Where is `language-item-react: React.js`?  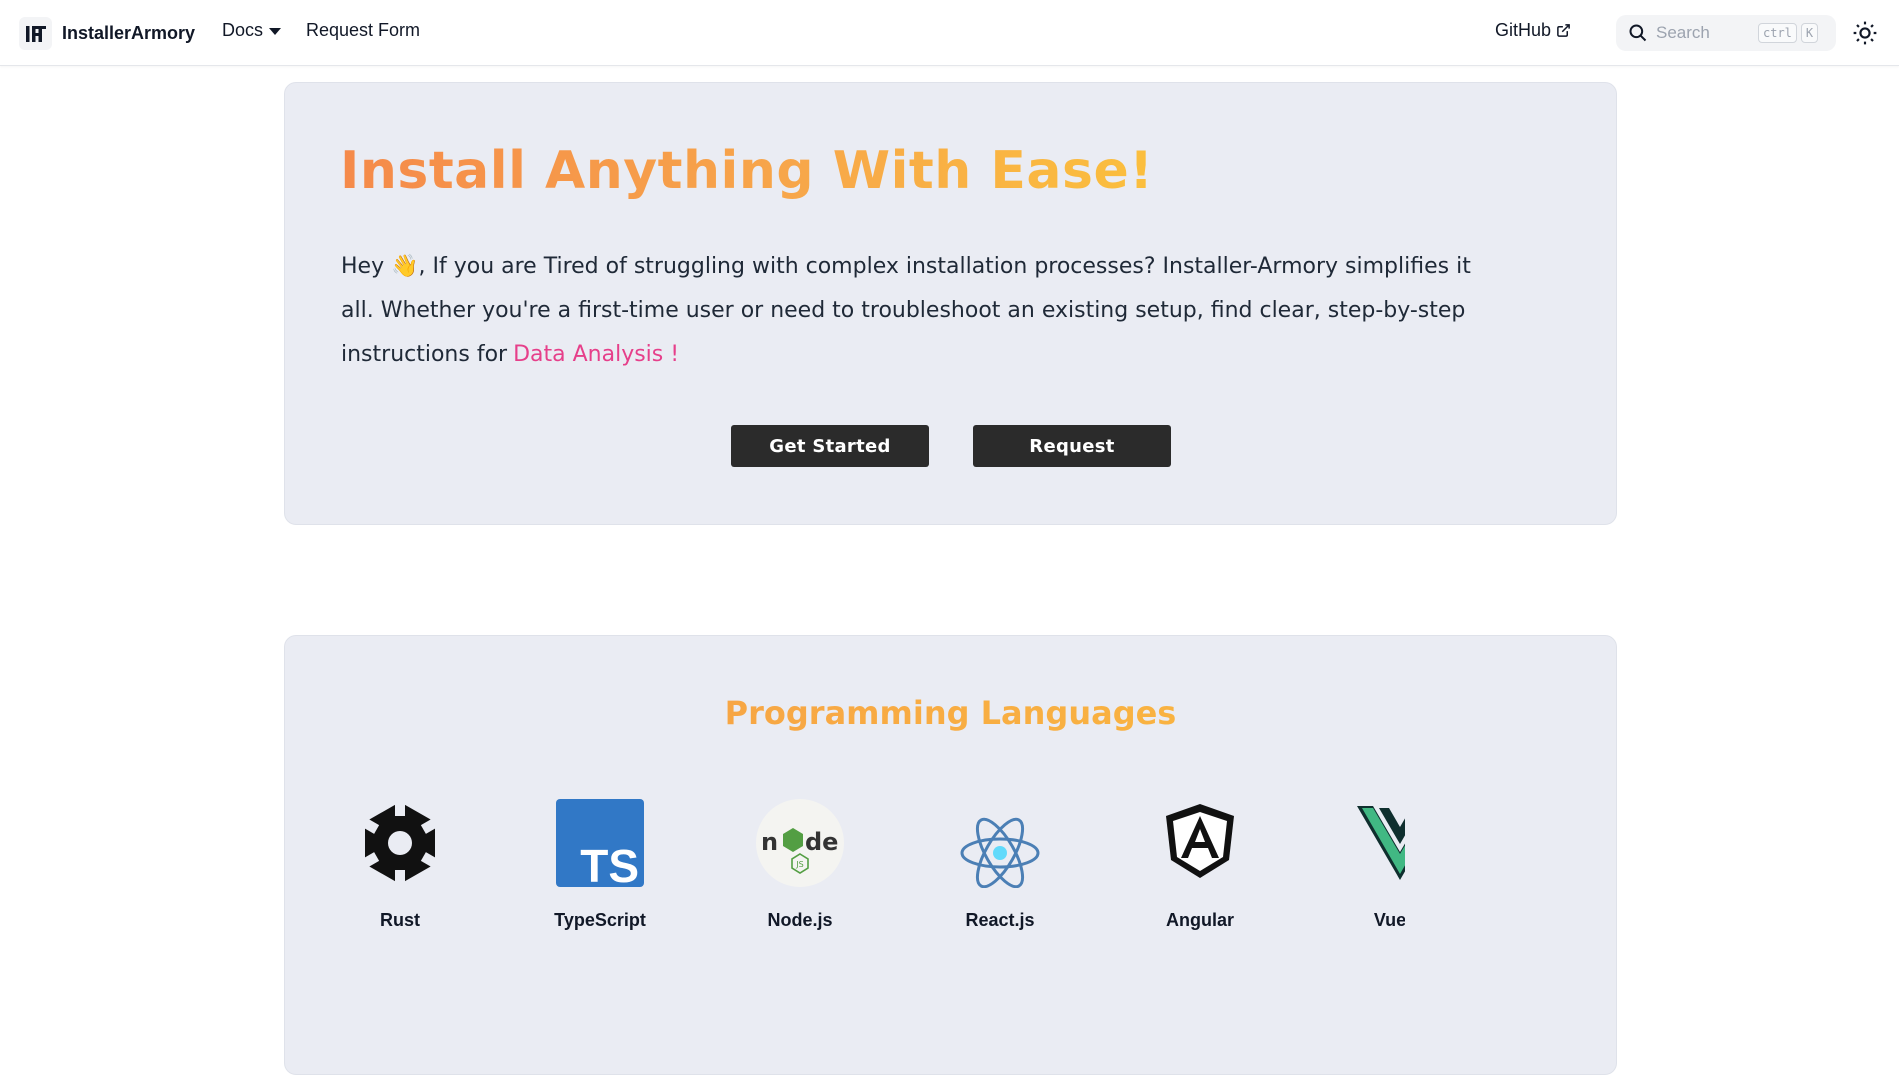 language-item-react: React.js is located at coordinates (1000, 864).